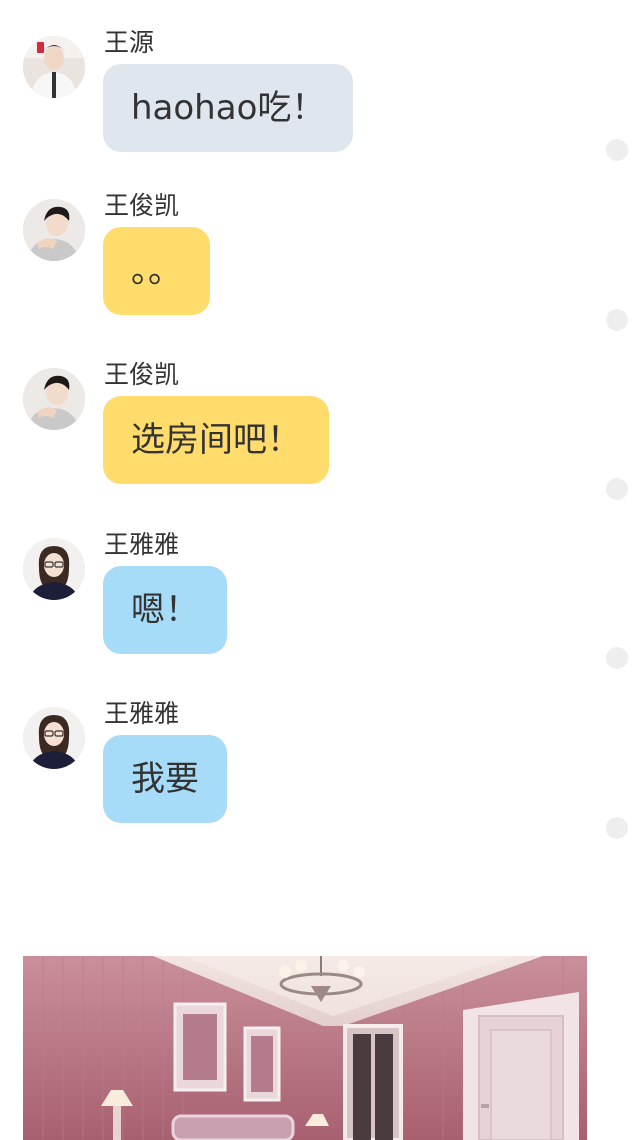  Describe the element at coordinates (129, 42) in the screenshot. I see `sender-name: 王源` at that location.